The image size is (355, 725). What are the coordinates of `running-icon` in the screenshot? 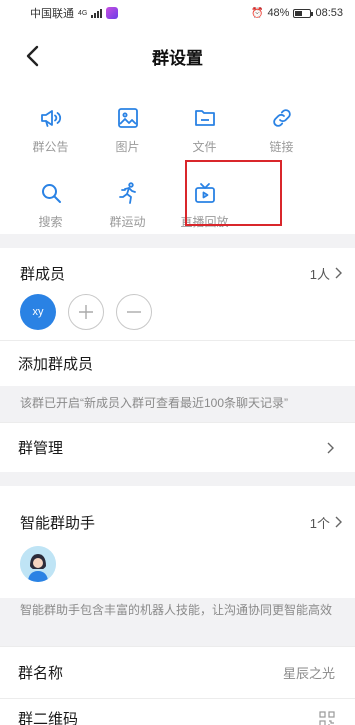 It's located at (127, 193).